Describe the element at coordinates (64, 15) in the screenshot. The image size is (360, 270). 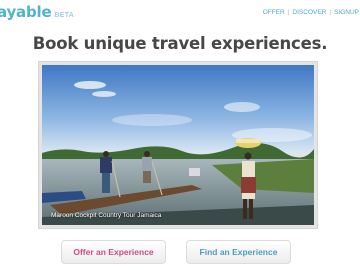
I see `beta-badge: BETA` at that location.